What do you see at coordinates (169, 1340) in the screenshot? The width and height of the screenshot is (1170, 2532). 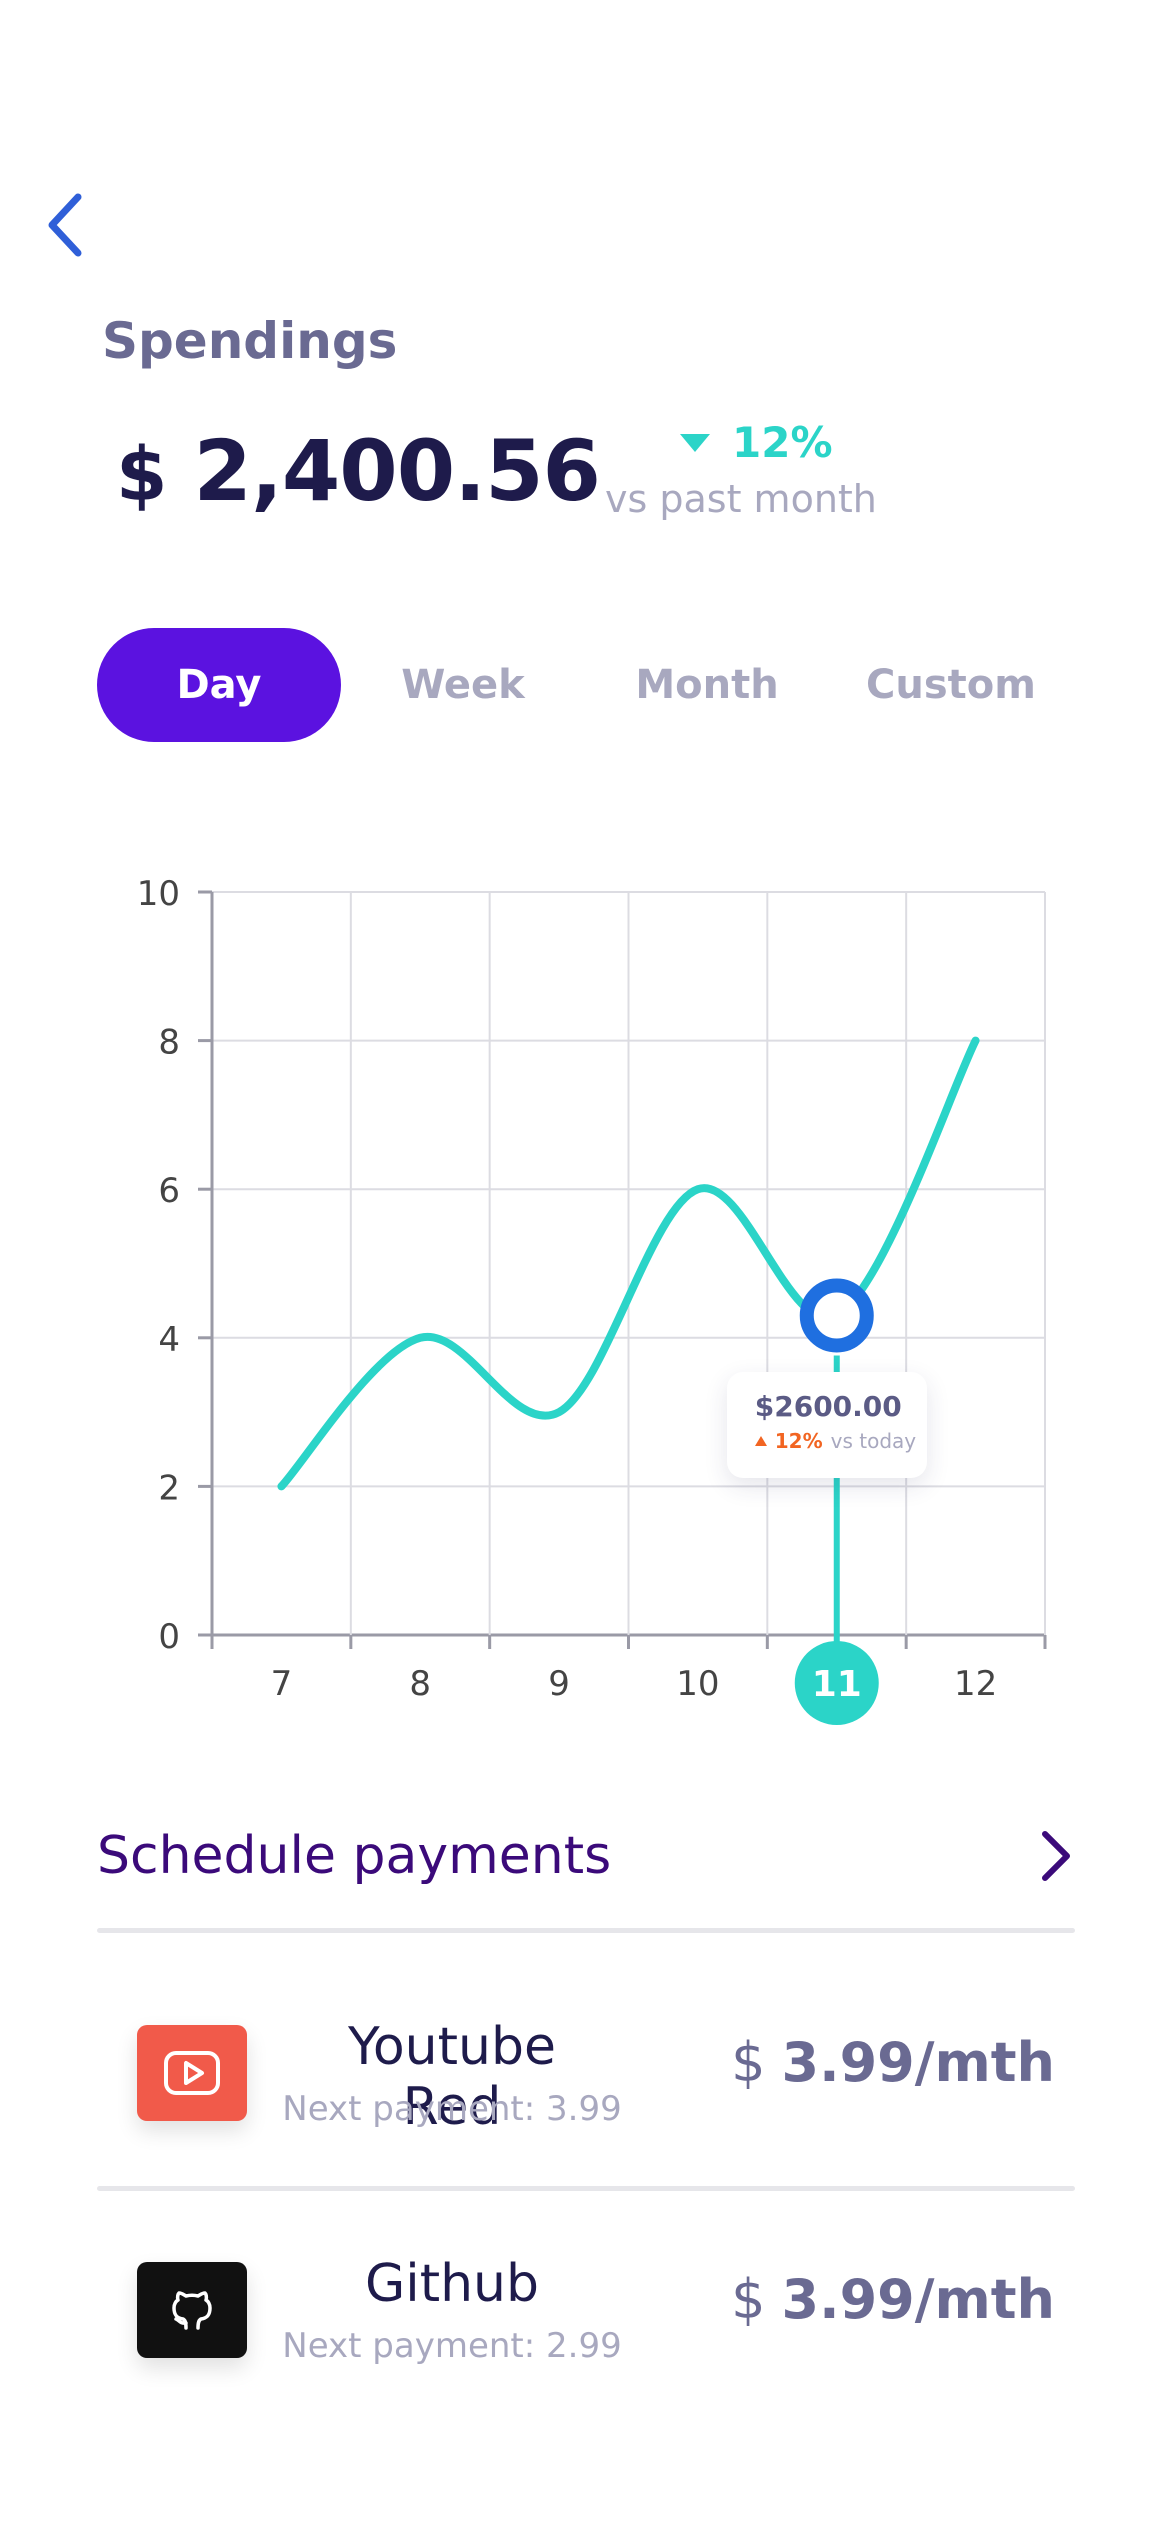 I see `y-tick-label: 4` at bounding box center [169, 1340].